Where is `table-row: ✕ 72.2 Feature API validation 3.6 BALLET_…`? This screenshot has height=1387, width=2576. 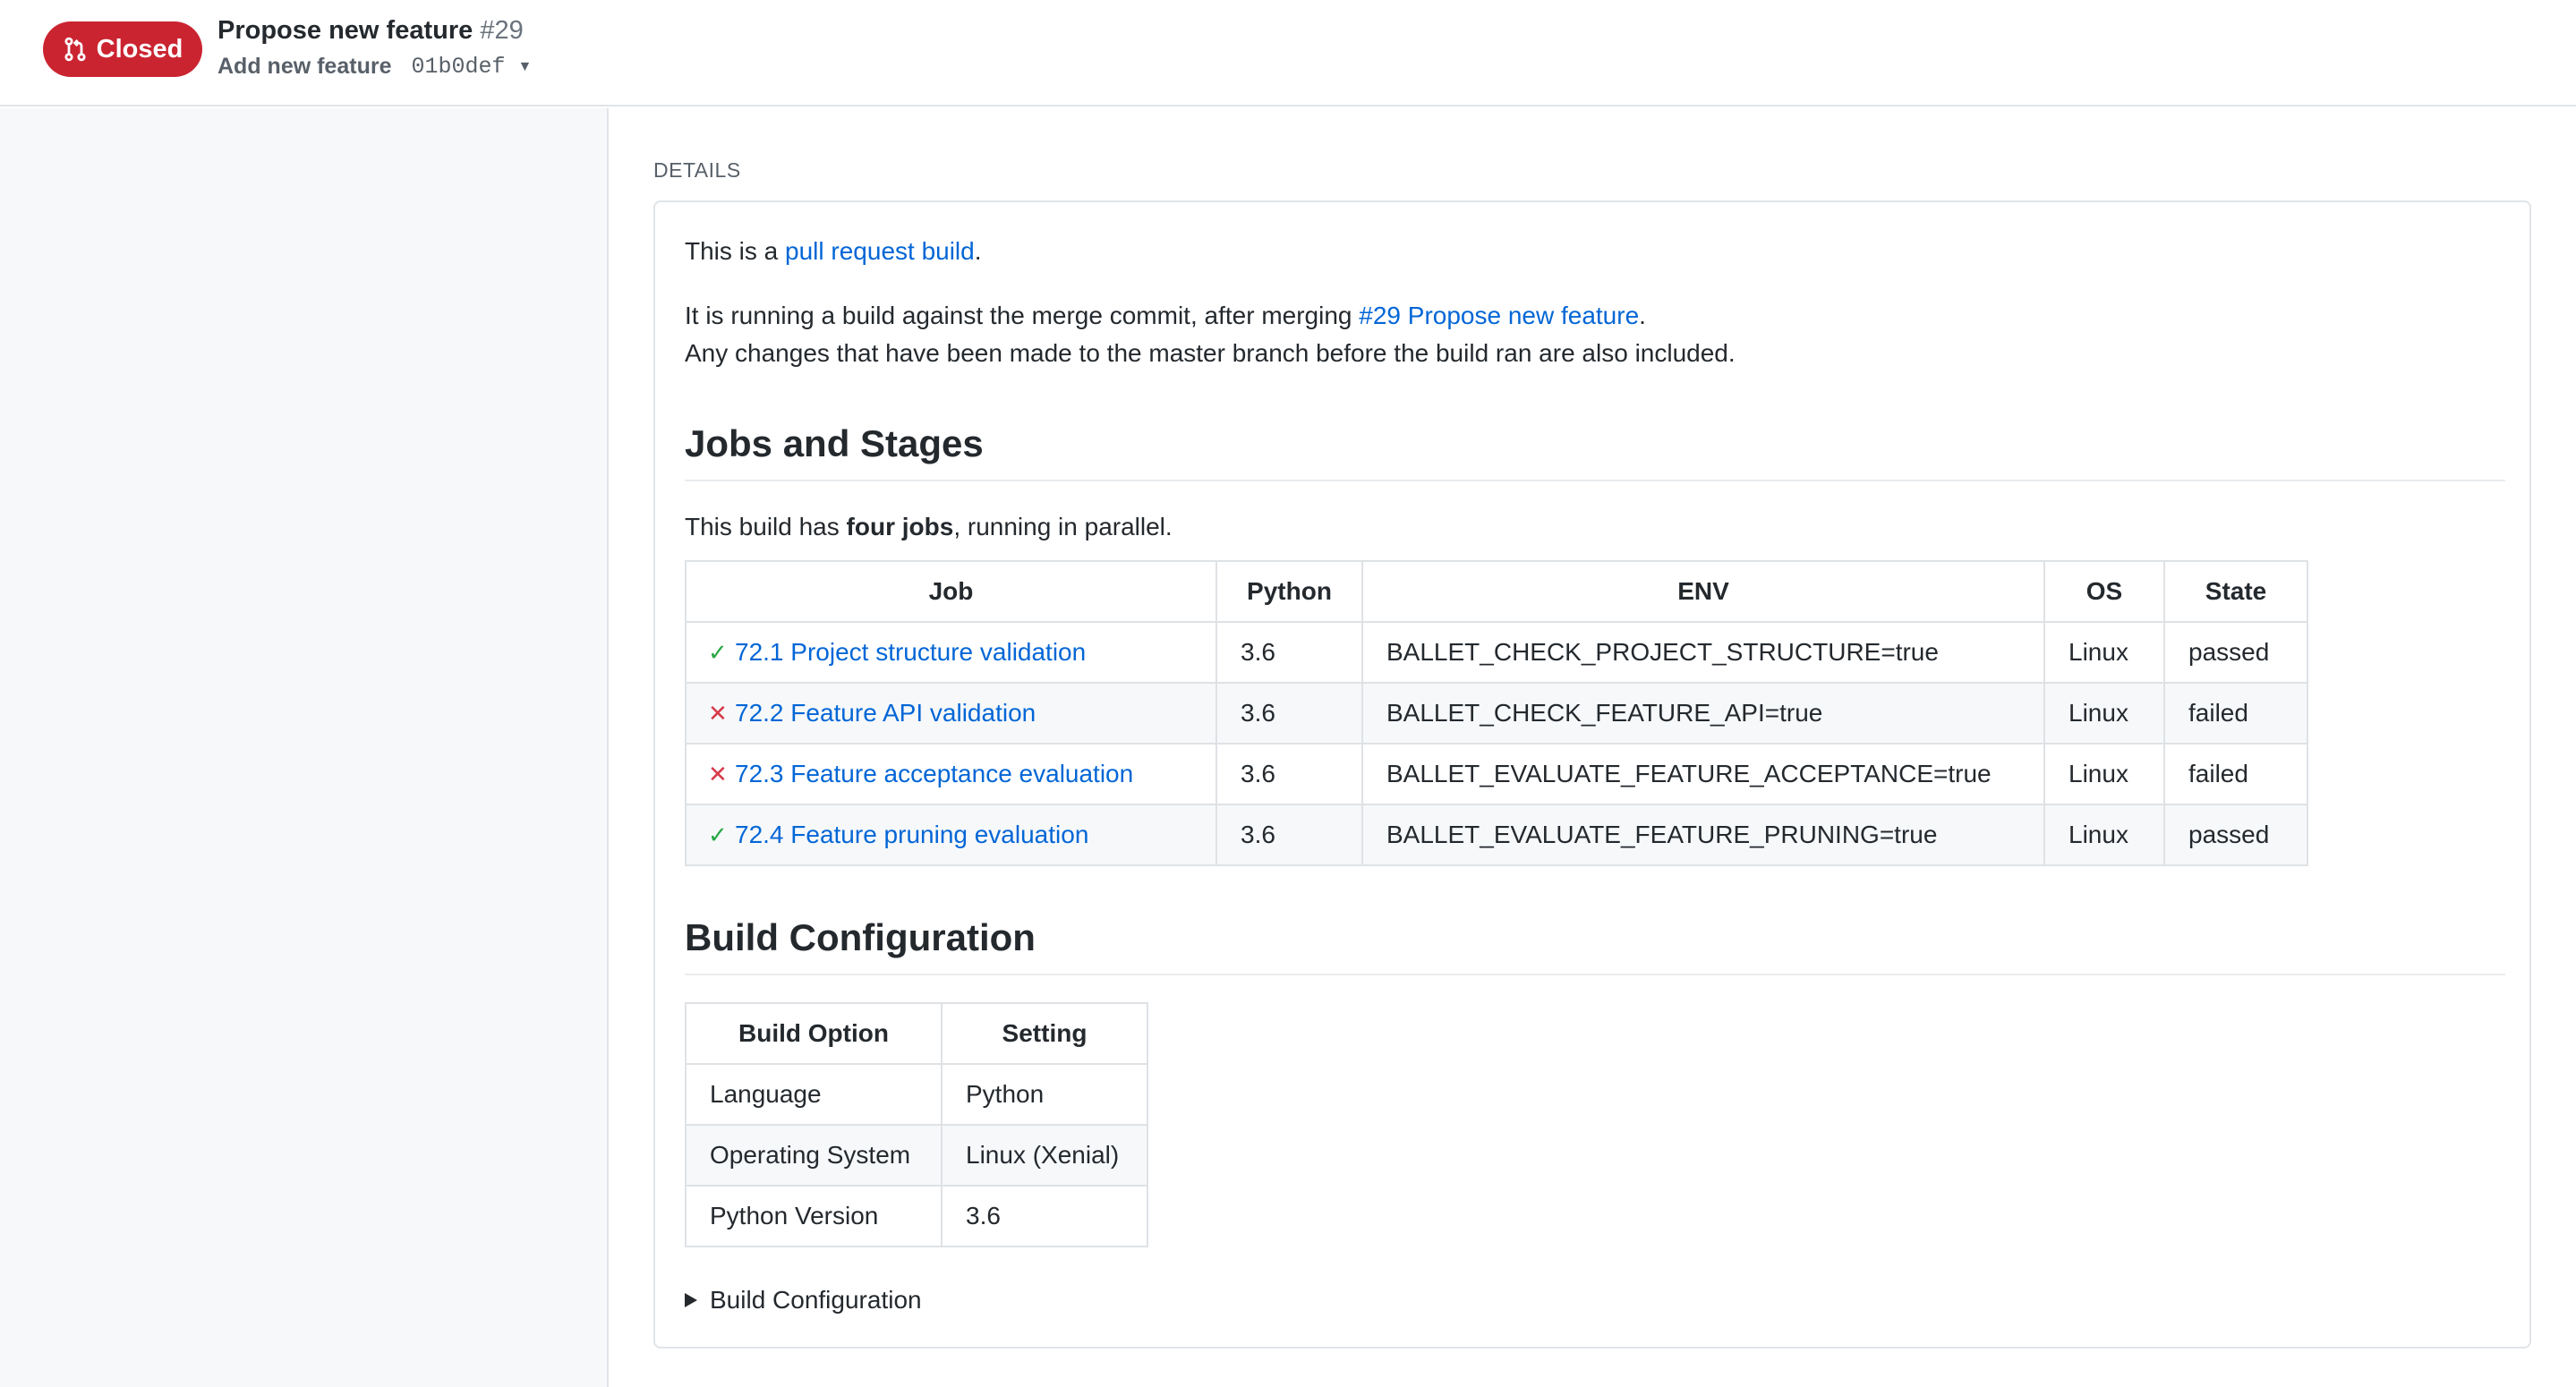 table-row: ✕ 72.2 Feature API validation 3.6 BALLET_… is located at coordinates (1496, 714).